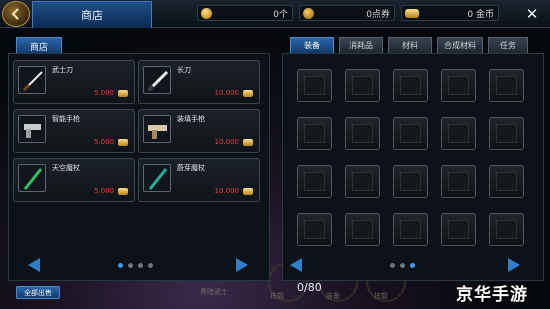  Describe the element at coordinates (32, 178) in the screenshot. I see `sky-wand-icon` at that location.